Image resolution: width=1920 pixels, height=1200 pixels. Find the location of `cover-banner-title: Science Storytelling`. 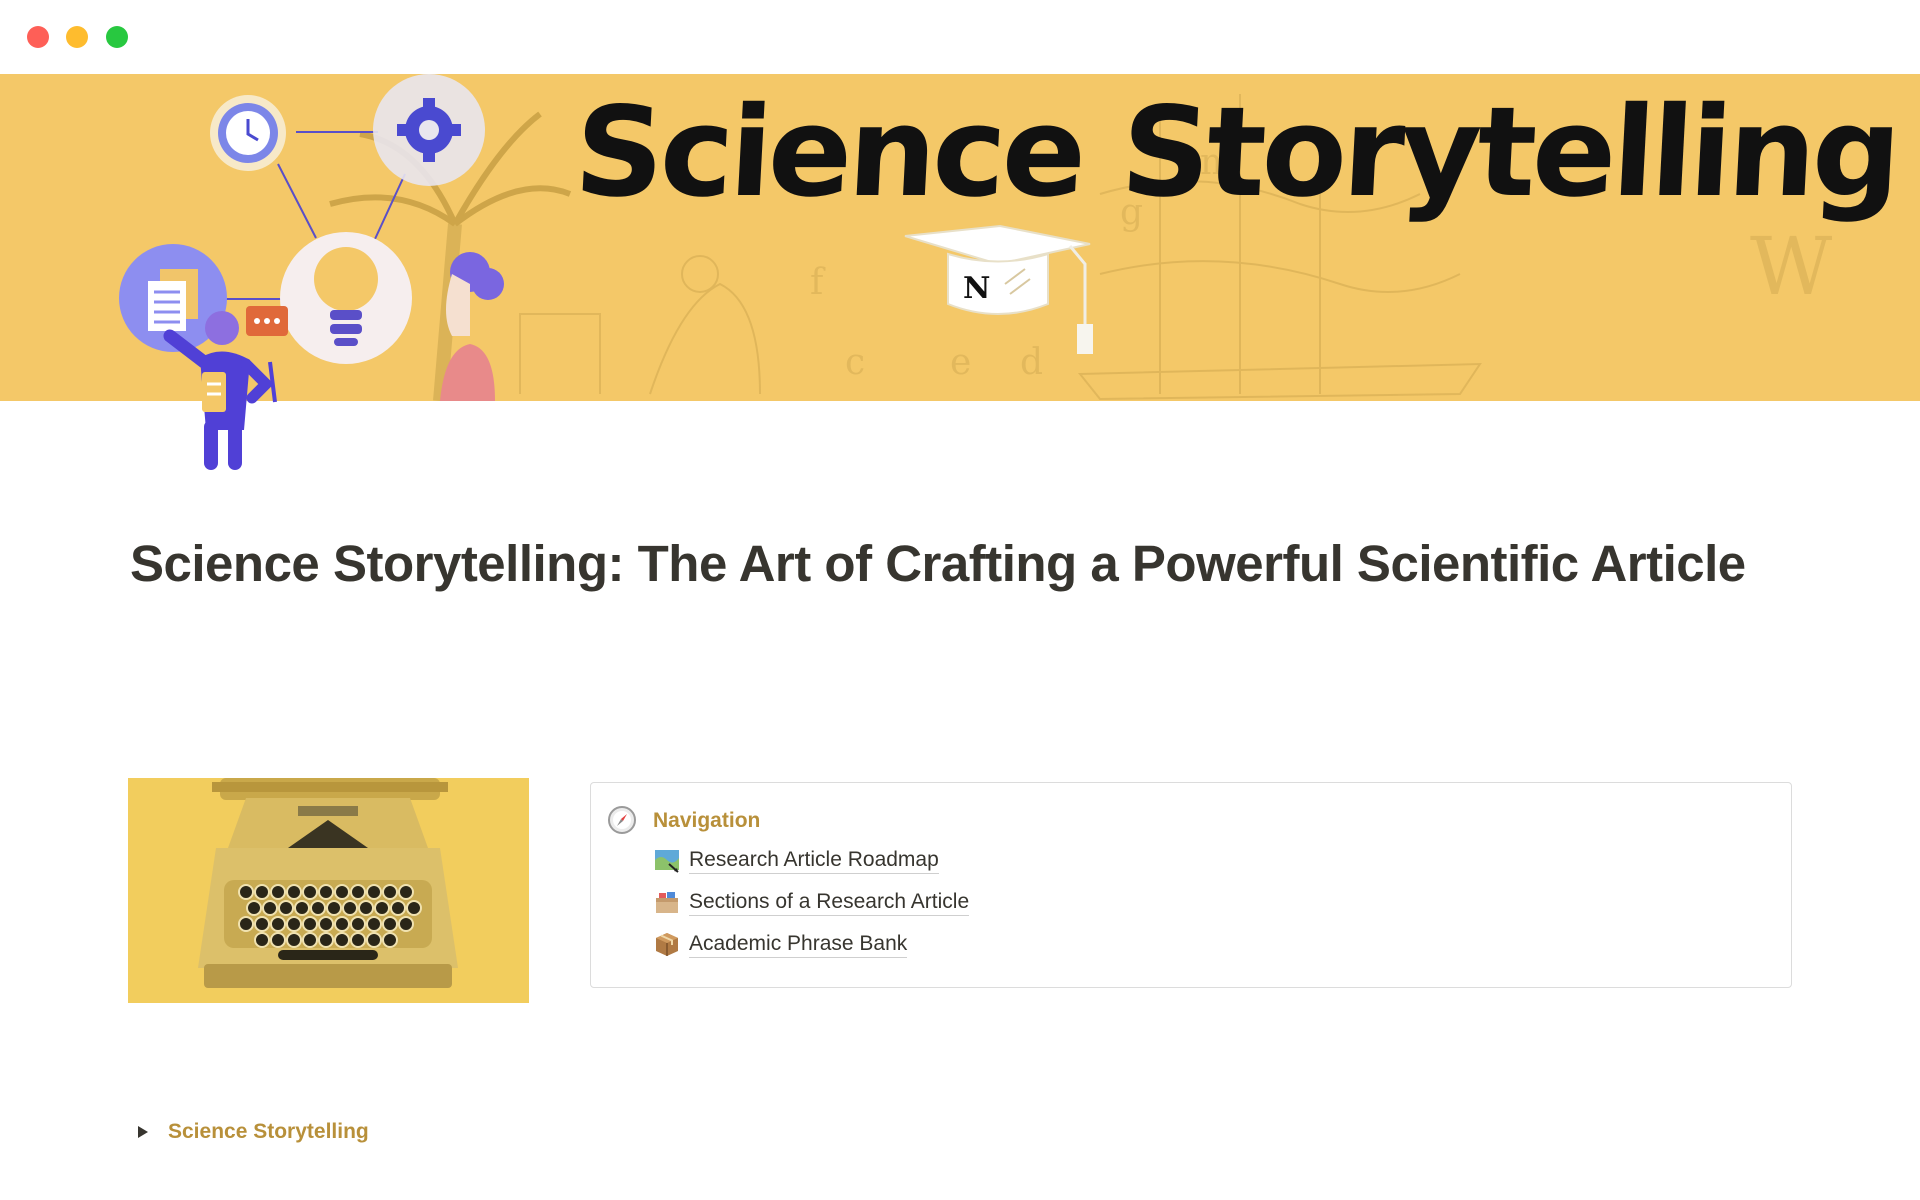

cover-banner-title: Science Storytelling is located at coordinates (1236, 153).